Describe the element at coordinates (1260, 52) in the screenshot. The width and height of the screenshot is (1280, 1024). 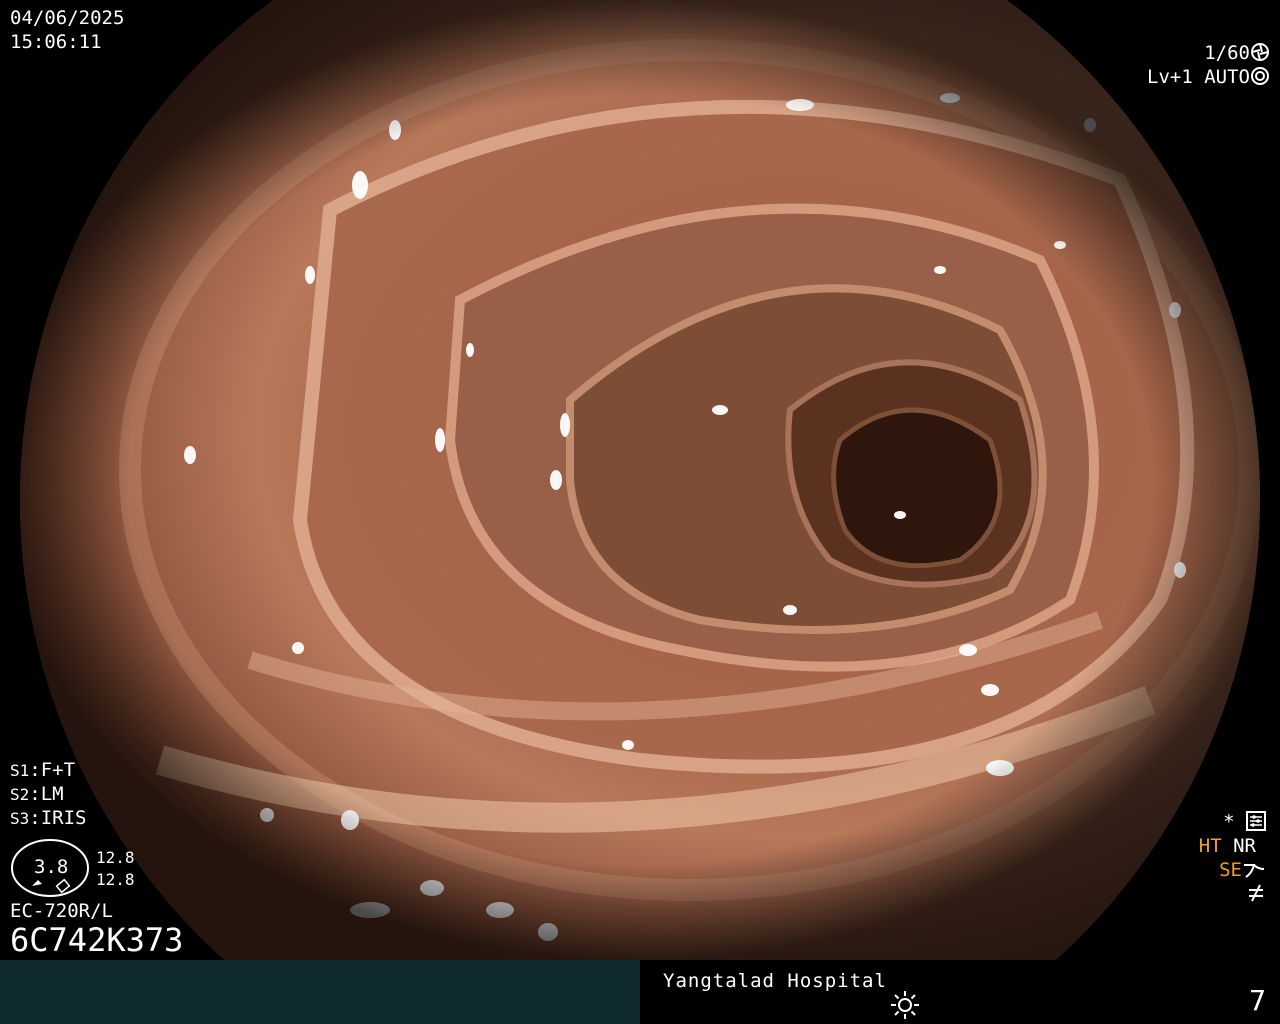
I see `aperture-icon` at that location.